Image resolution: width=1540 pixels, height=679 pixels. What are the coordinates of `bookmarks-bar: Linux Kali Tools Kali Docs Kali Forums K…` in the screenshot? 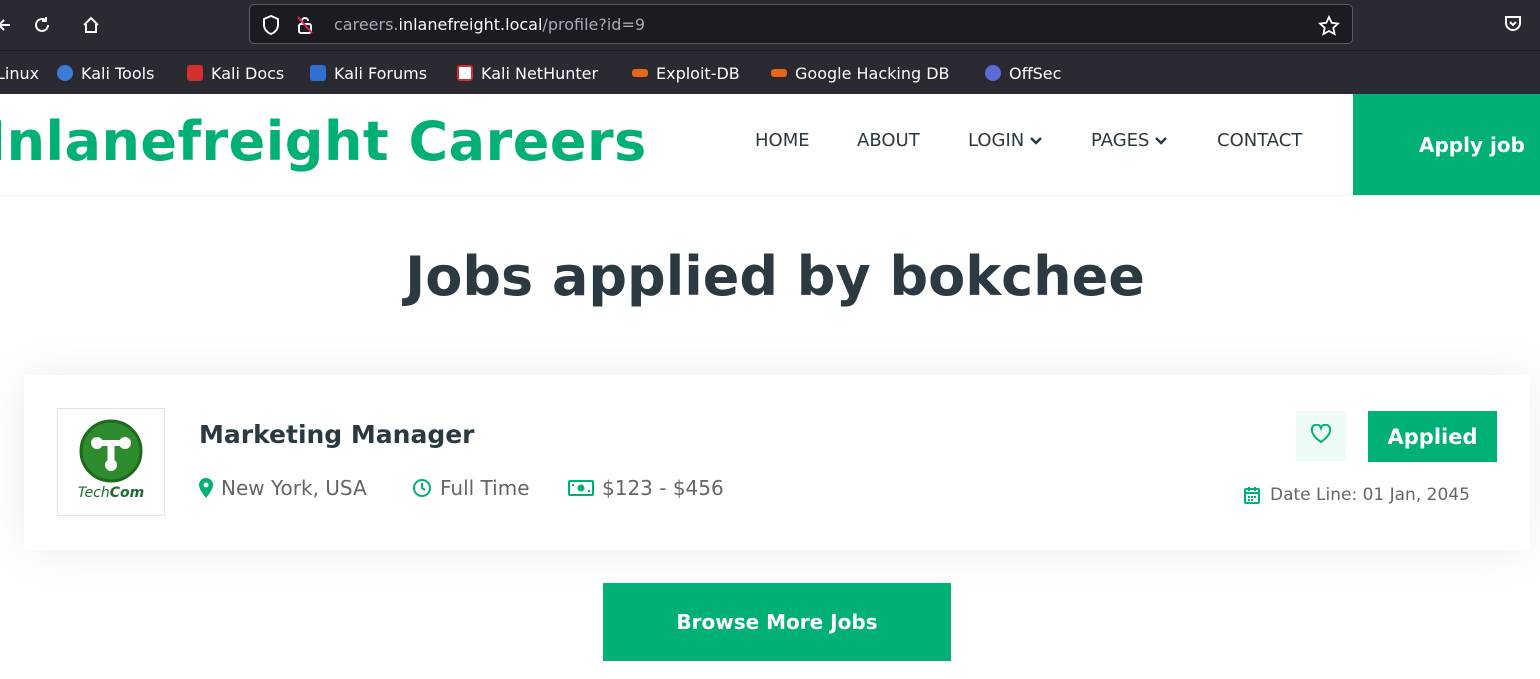 It's located at (770, 72).